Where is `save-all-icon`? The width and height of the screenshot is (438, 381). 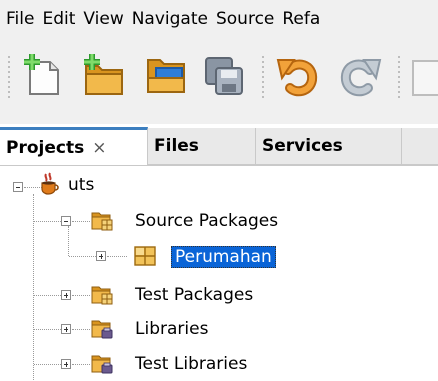
save-all-icon is located at coordinates (224, 76).